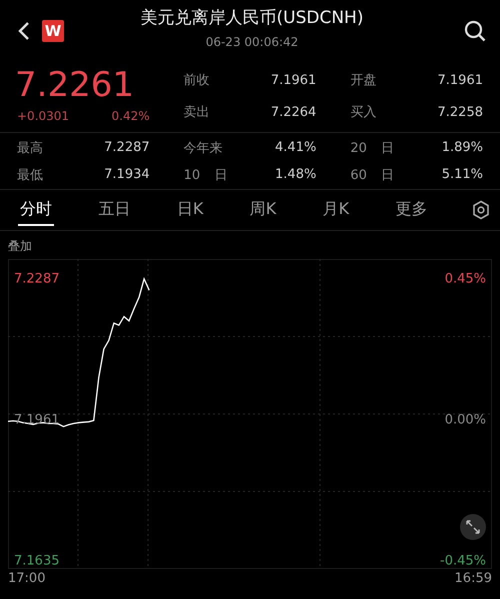  Describe the element at coordinates (197, 112) in the screenshot. I see `field-label: 卖出` at that location.